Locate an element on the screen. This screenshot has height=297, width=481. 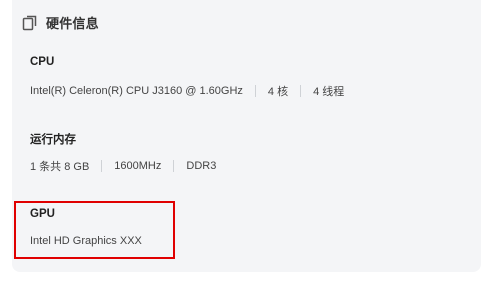
document-copy-icon is located at coordinates (30, 23).